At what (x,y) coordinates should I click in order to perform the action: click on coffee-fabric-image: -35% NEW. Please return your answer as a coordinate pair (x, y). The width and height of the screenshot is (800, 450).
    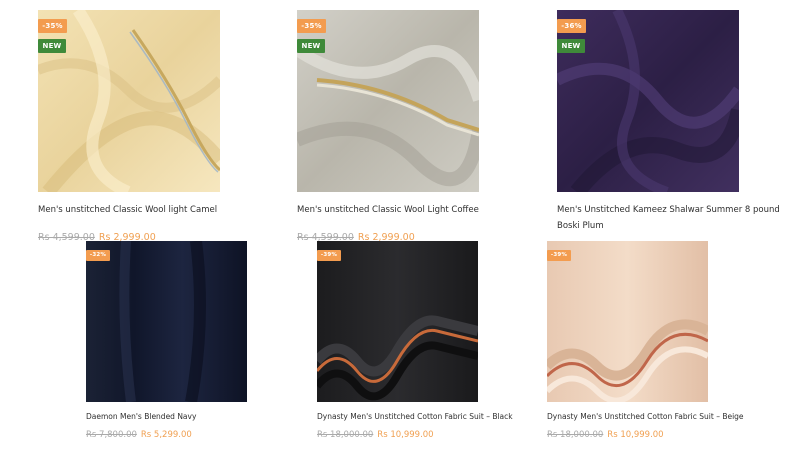
    Looking at the image, I should click on (388, 101).